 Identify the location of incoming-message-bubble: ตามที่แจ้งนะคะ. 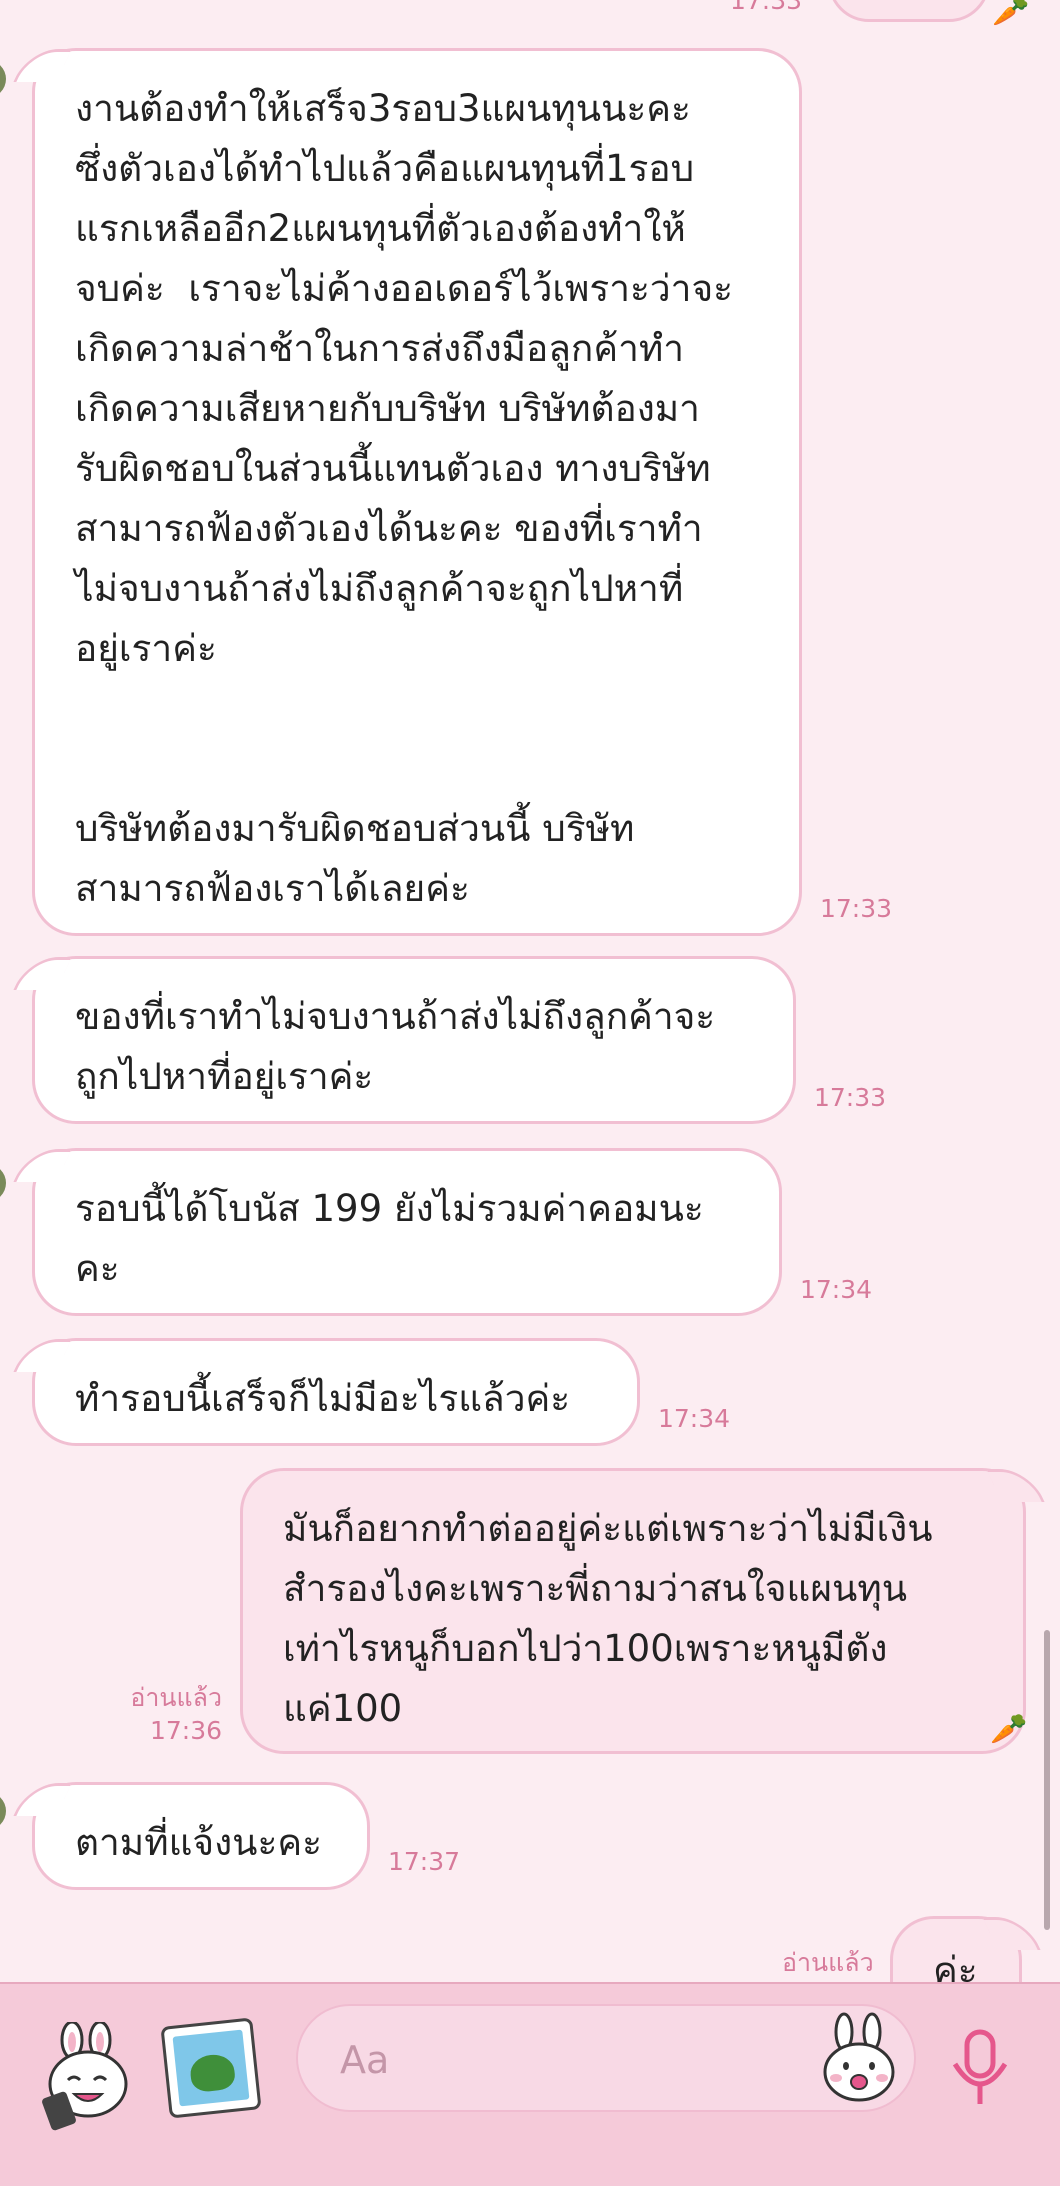
(201, 1836).